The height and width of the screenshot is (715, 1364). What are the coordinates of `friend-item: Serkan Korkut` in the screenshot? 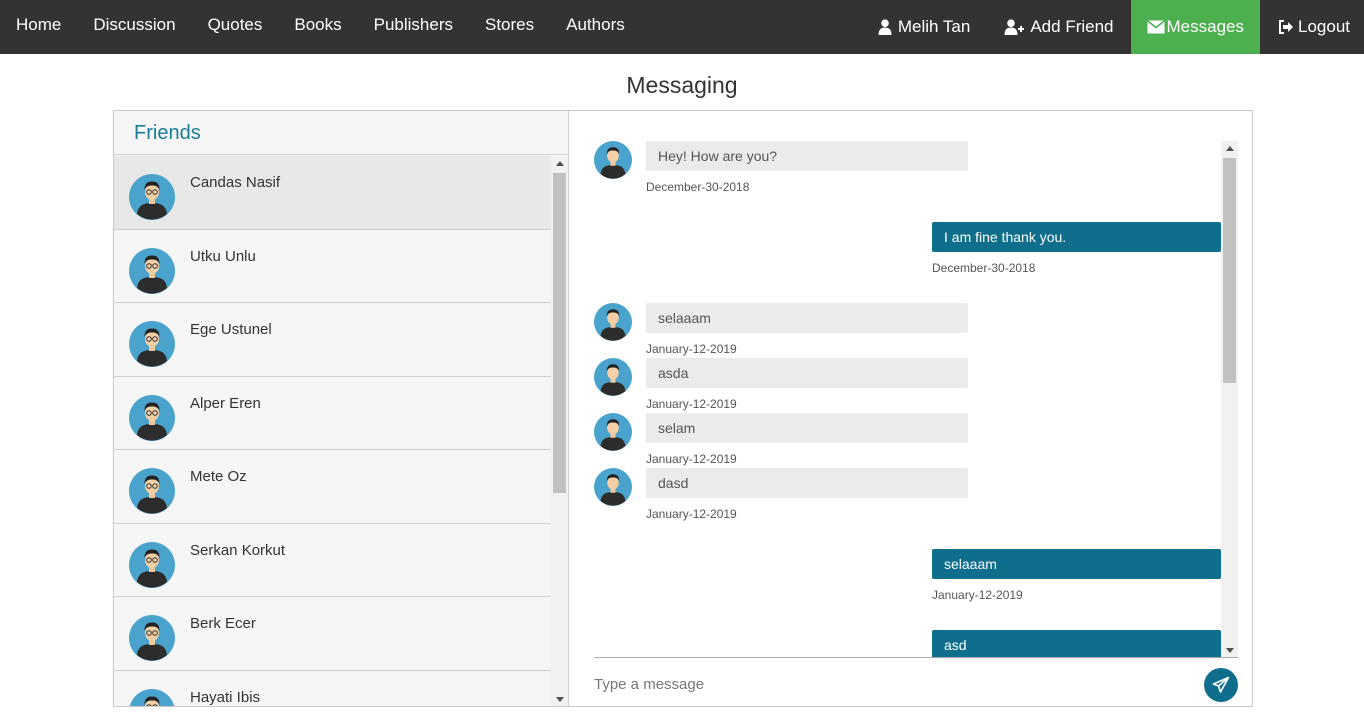 It's located at (332, 560).